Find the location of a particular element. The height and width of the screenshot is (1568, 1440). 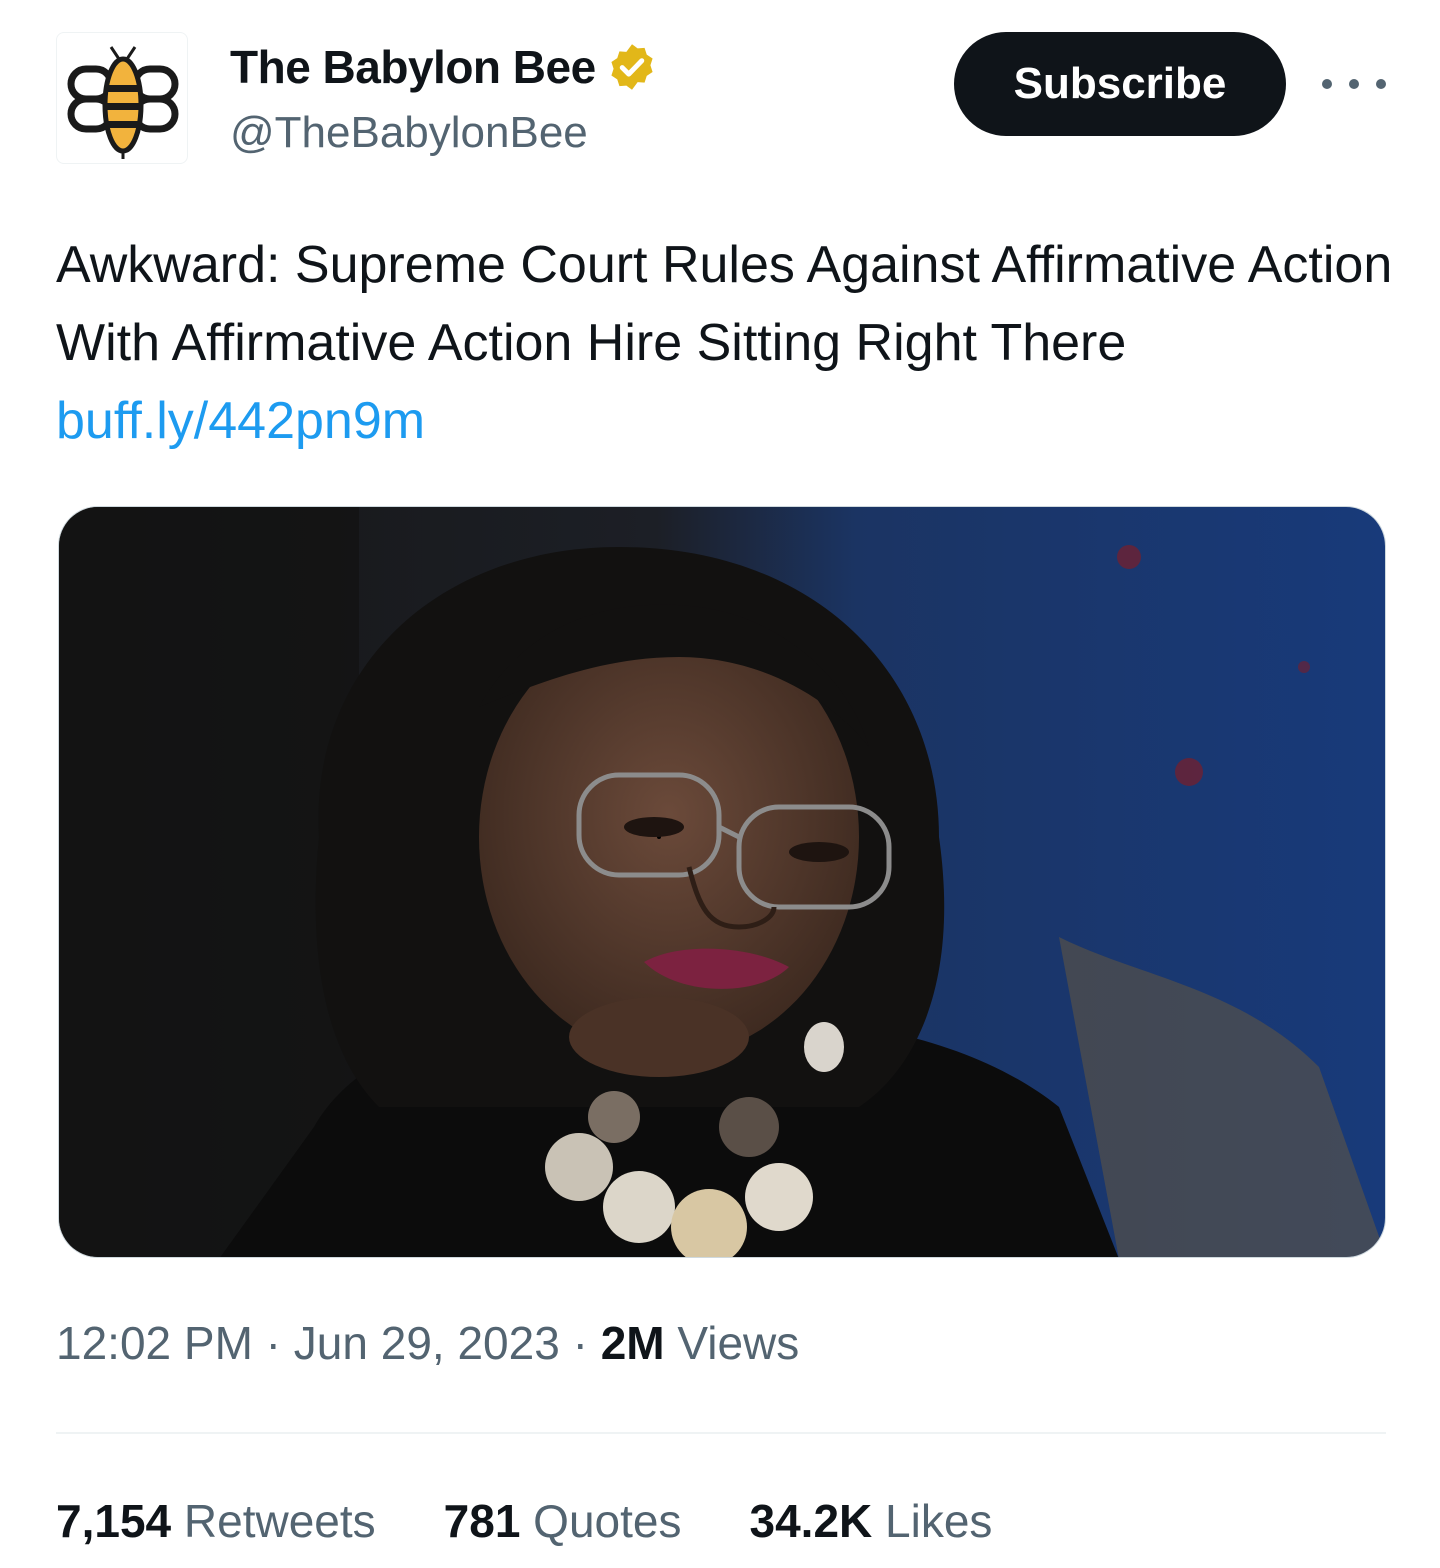

views-count: 2M is located at coordinates (632, 1343).